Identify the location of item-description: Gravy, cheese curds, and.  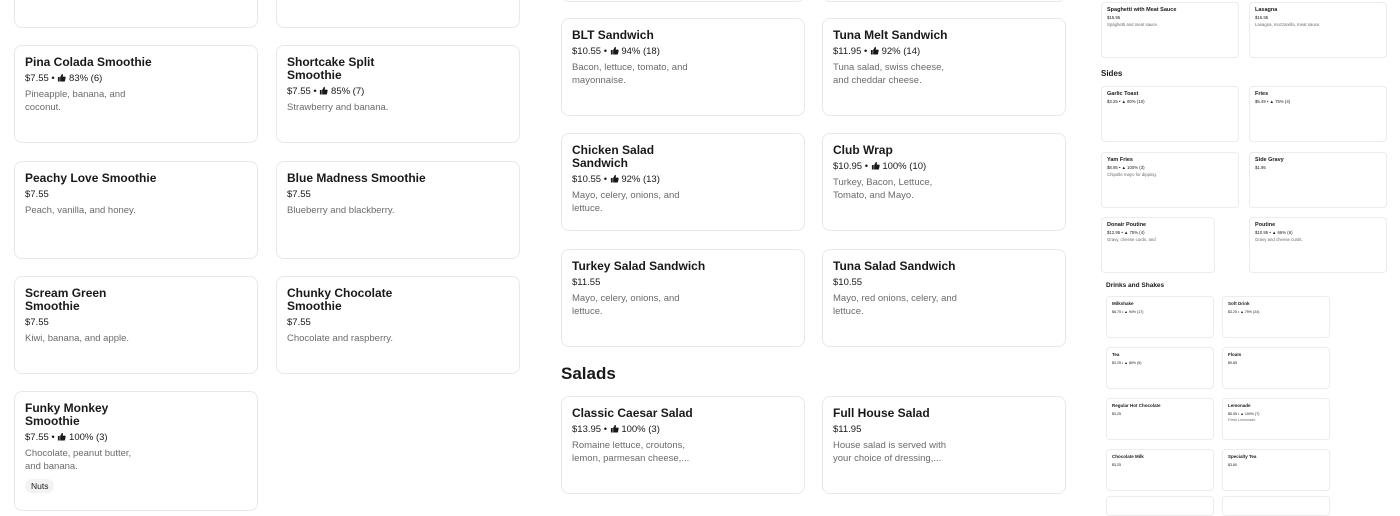
(1131, 239).